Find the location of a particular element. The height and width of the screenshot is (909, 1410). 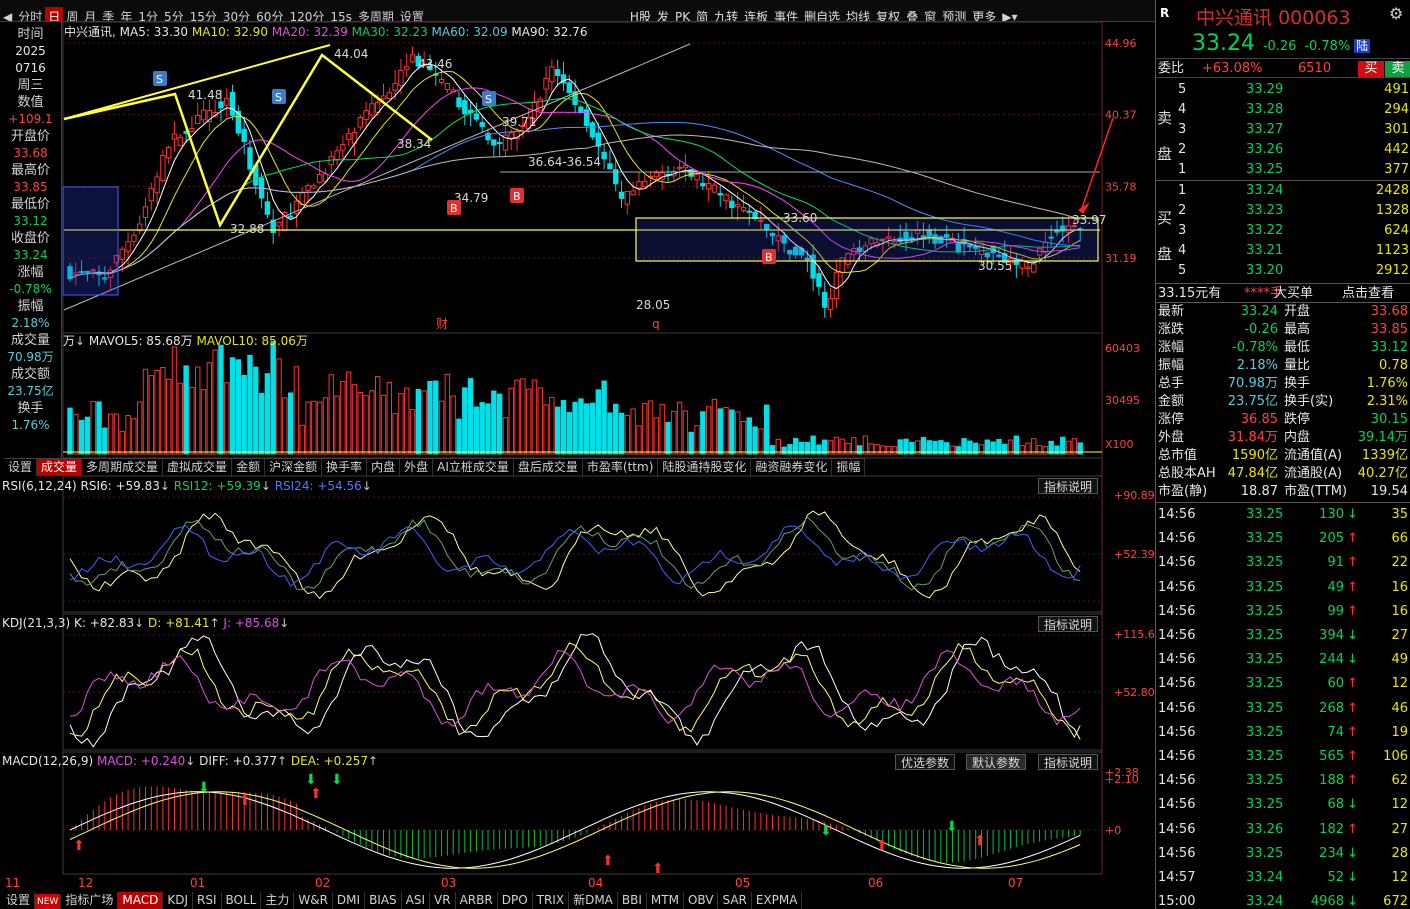

period-button-9: 30分 is located at coordinates (236, 14).